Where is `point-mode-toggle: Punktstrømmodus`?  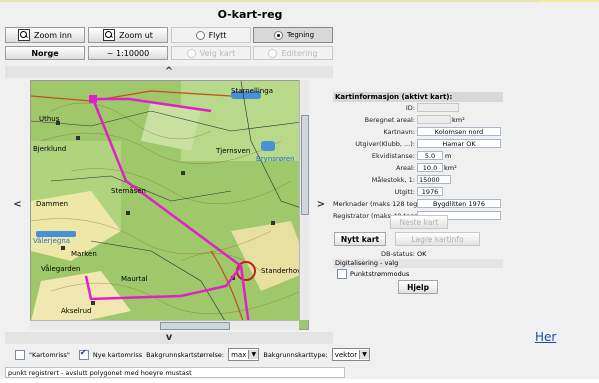
point-mode-toggle: Punktstrømmodus is located at coordinates (373, 274).